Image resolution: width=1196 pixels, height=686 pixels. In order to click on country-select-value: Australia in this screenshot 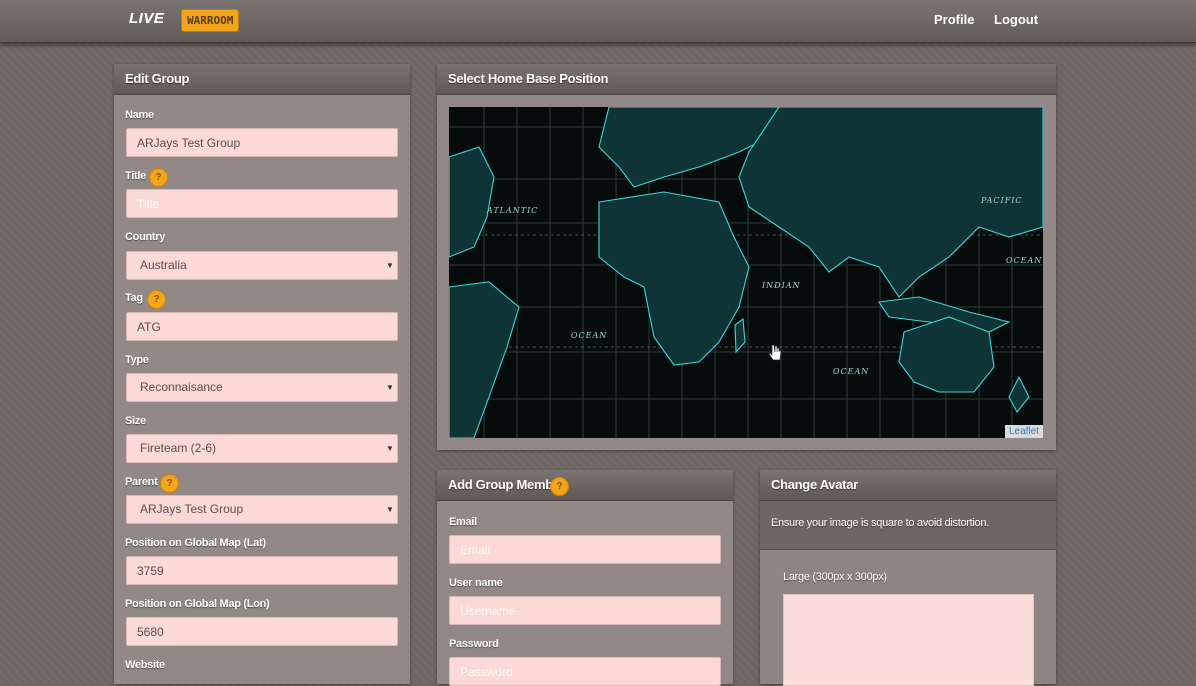, I will do `click(163, 265)`.